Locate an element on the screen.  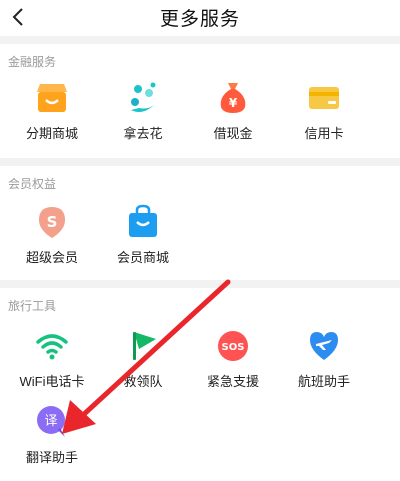
flower-icon is located at coordinates (143, 97).